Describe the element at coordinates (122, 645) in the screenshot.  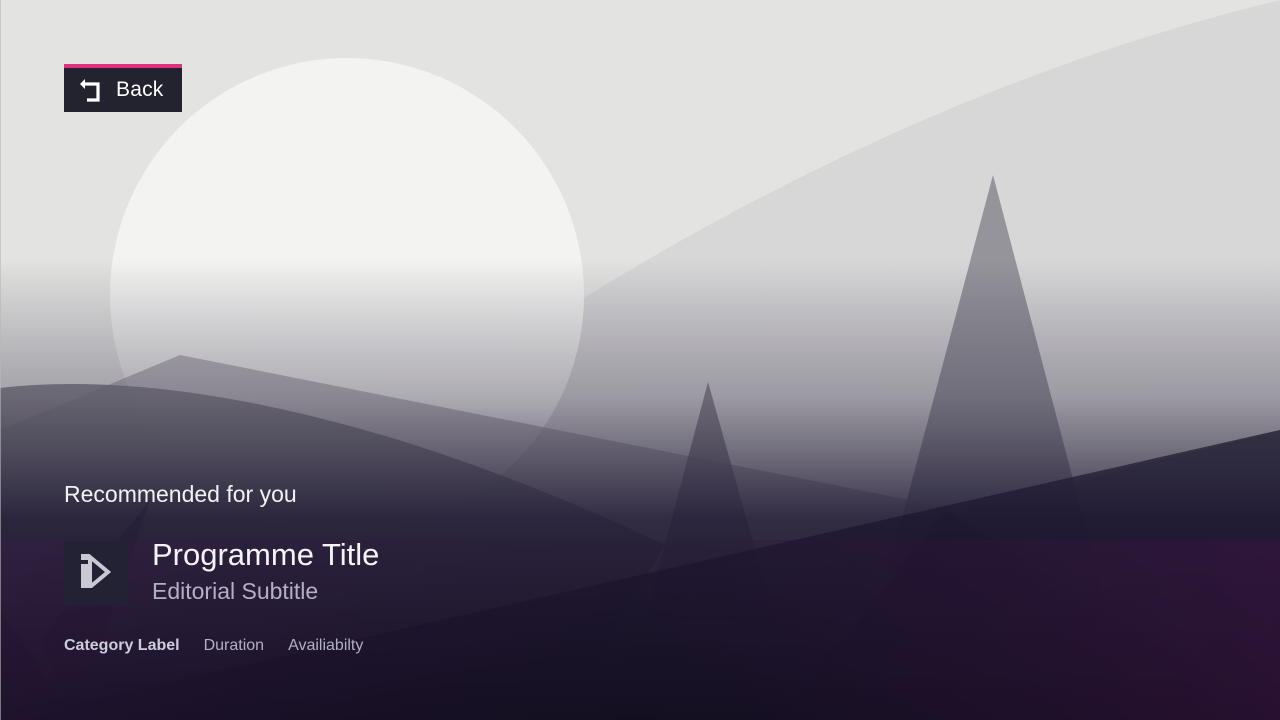
I see `category-label: Category Label` at that location.